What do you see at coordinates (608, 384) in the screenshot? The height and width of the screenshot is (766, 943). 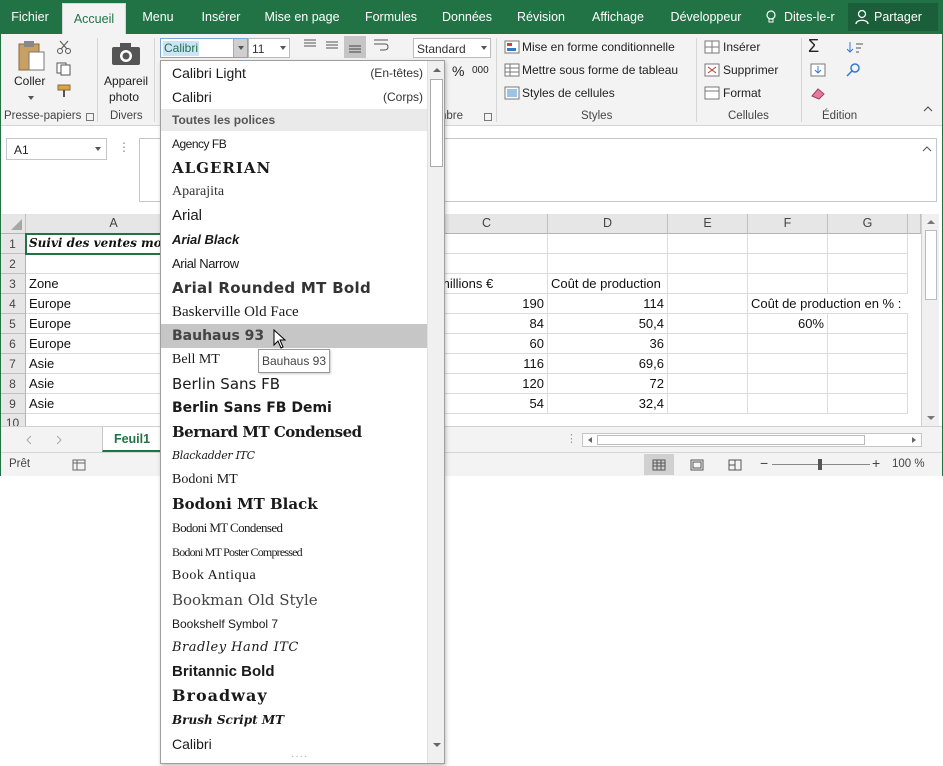 I see `cell-d8: 72` at bounding box center [608, 384].